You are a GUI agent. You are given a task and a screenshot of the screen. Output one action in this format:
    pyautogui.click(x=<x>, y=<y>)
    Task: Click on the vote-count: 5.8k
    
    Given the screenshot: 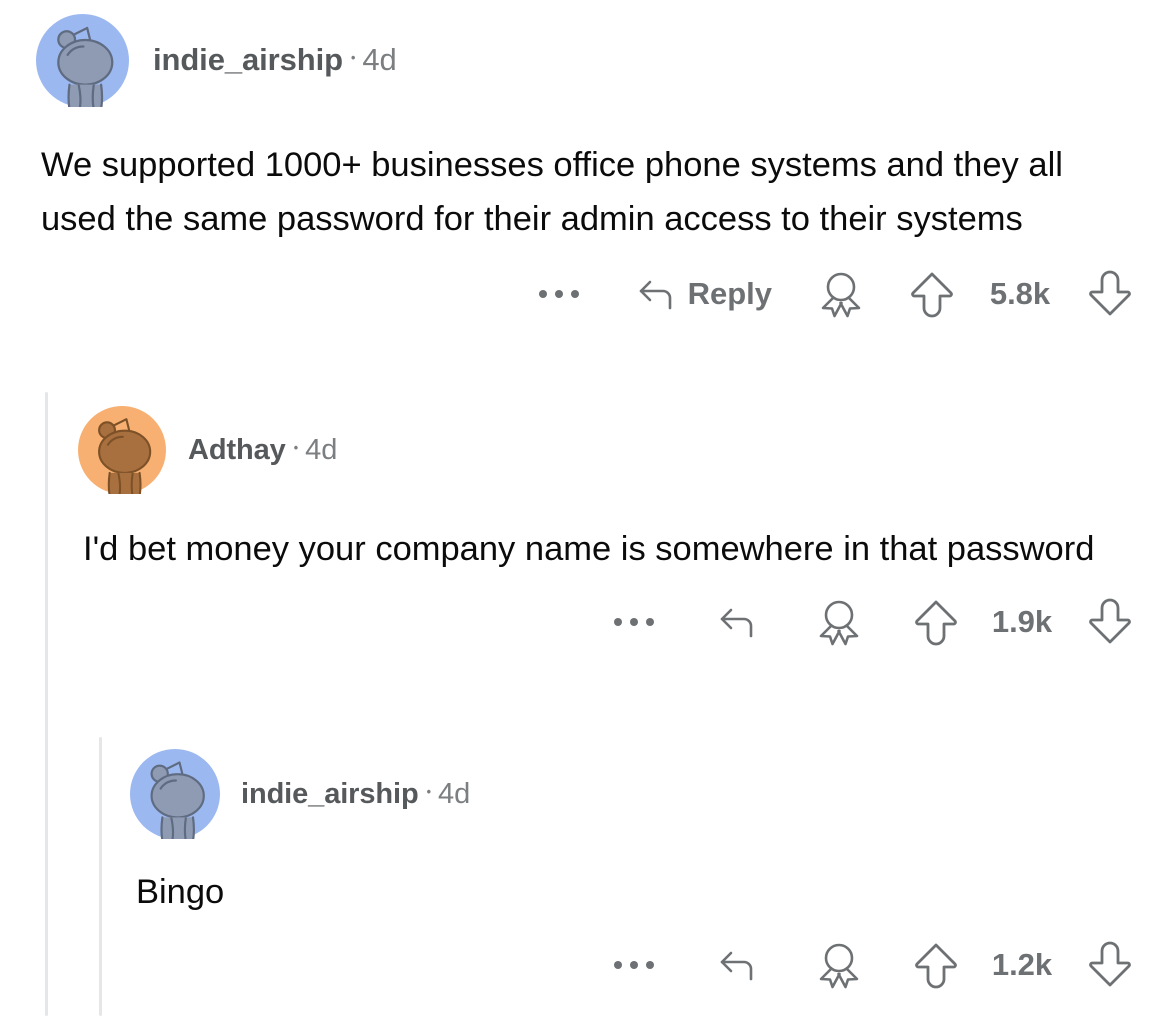 What is the action you would take?
    pyautogui.click(x=1020, y=293)
    